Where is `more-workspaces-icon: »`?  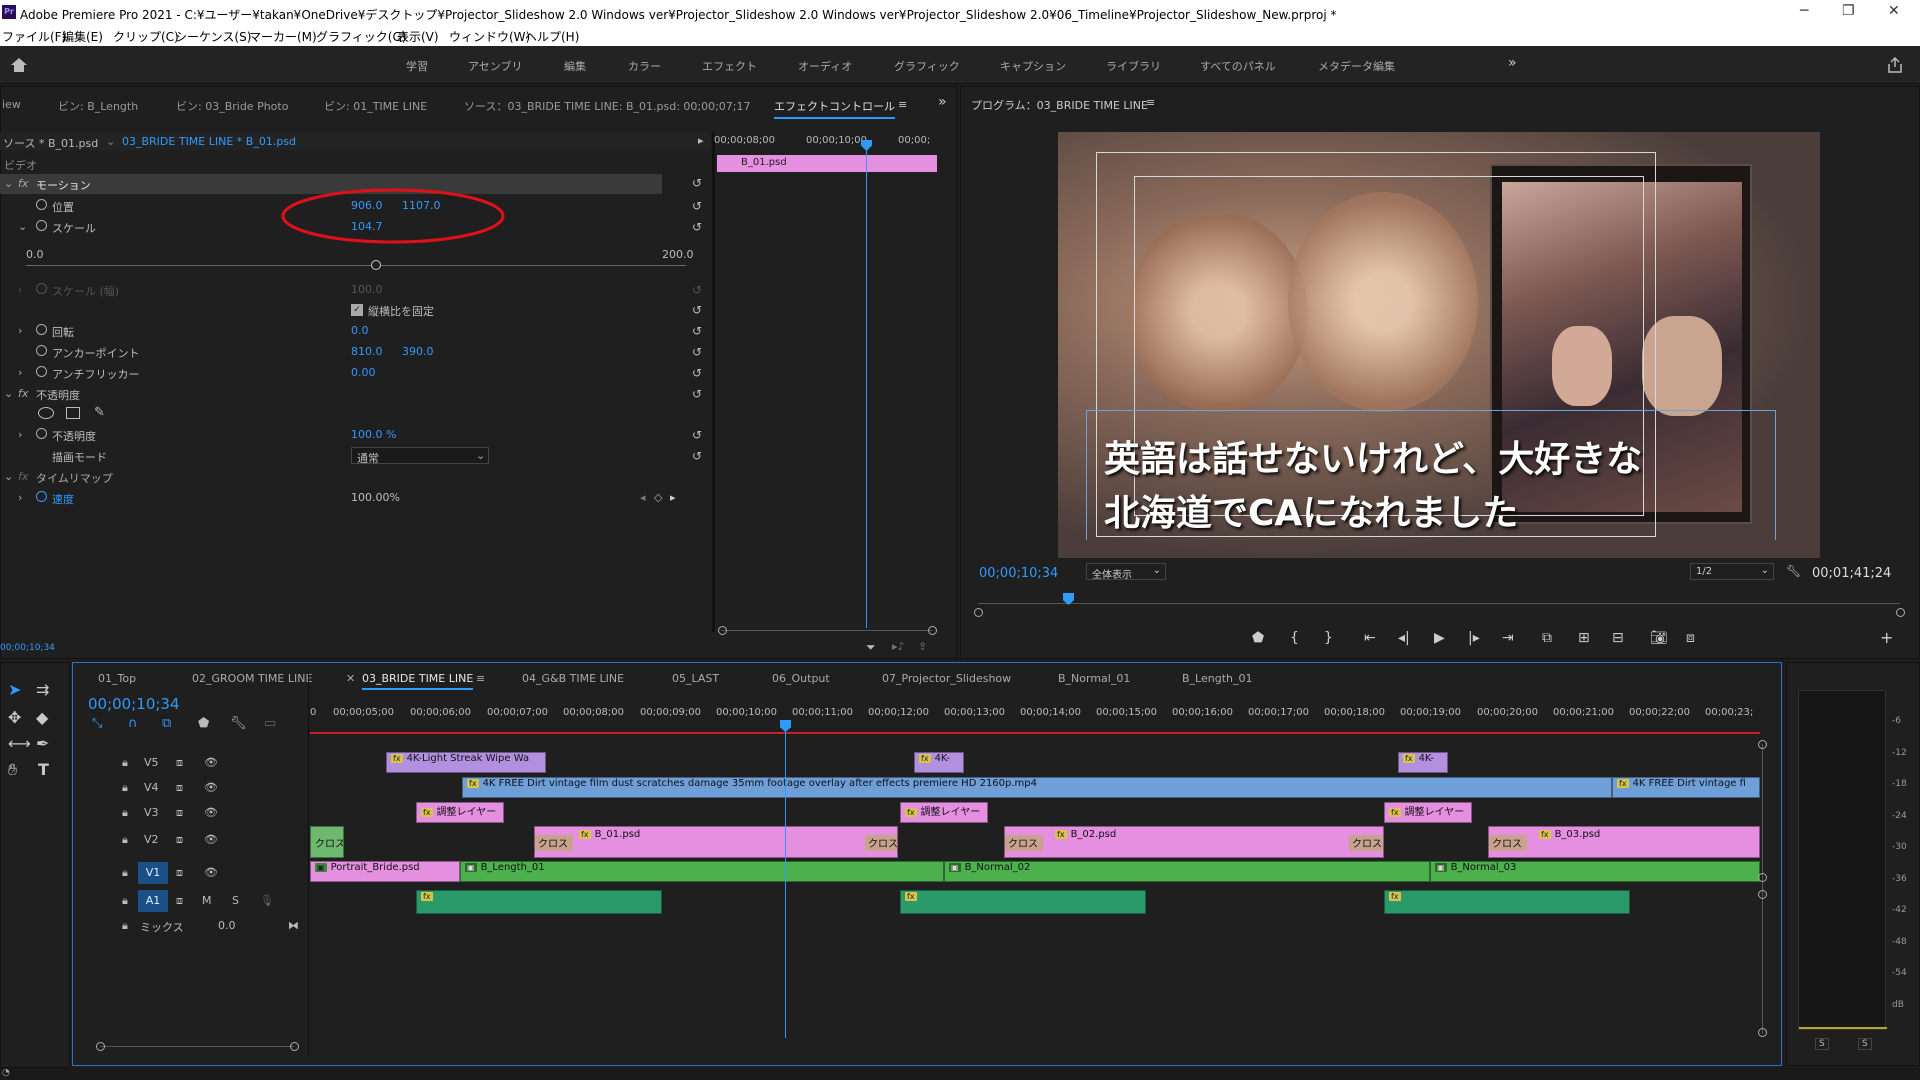 more-workspaces-icon: » is located at coordinates (1512, 63).